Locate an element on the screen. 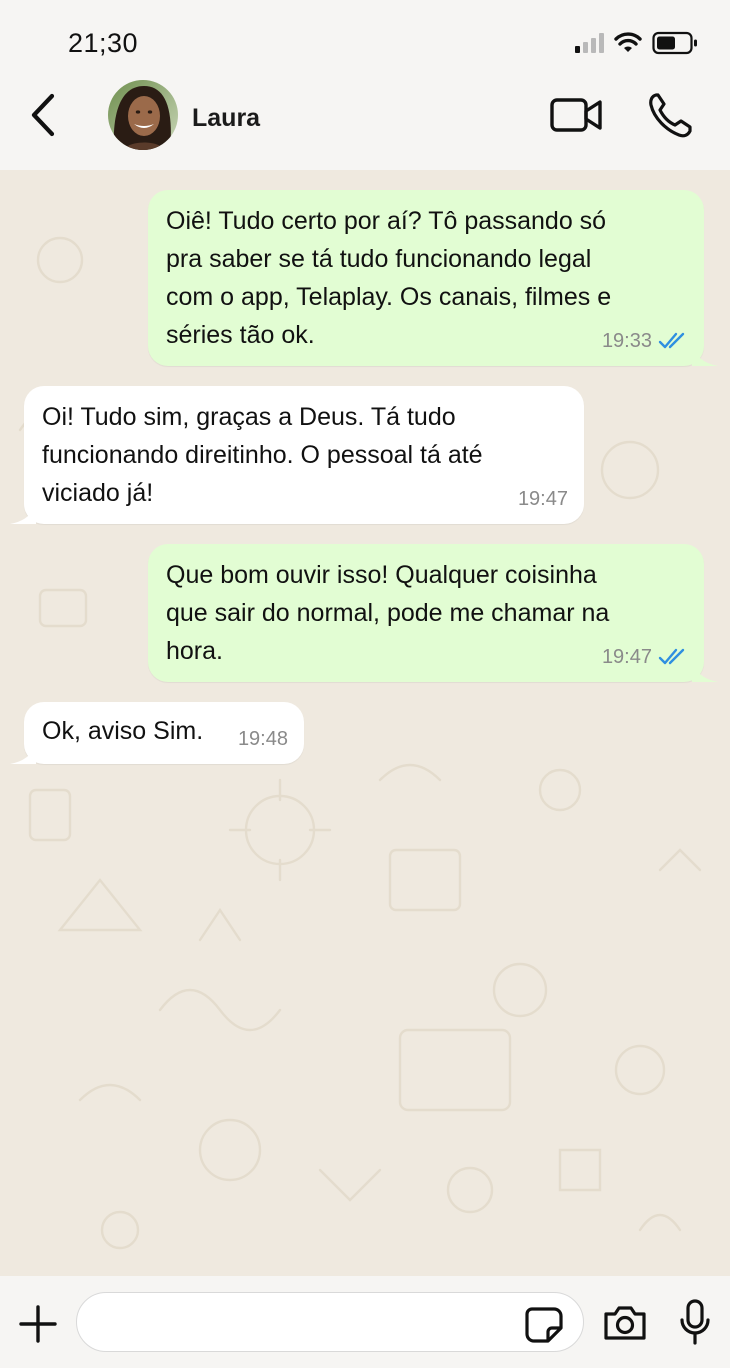 This screenshot has width=730, height=1368. input-bar is located at coordinates (365, 1322).